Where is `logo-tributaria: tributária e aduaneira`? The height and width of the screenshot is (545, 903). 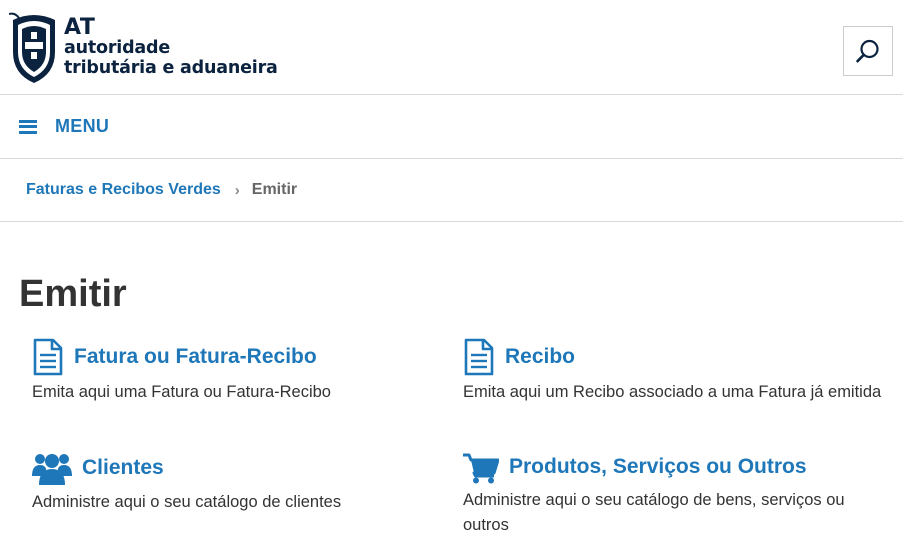 logo-tributaria: tributária e aduaneira is located at coordinates (171, 68).